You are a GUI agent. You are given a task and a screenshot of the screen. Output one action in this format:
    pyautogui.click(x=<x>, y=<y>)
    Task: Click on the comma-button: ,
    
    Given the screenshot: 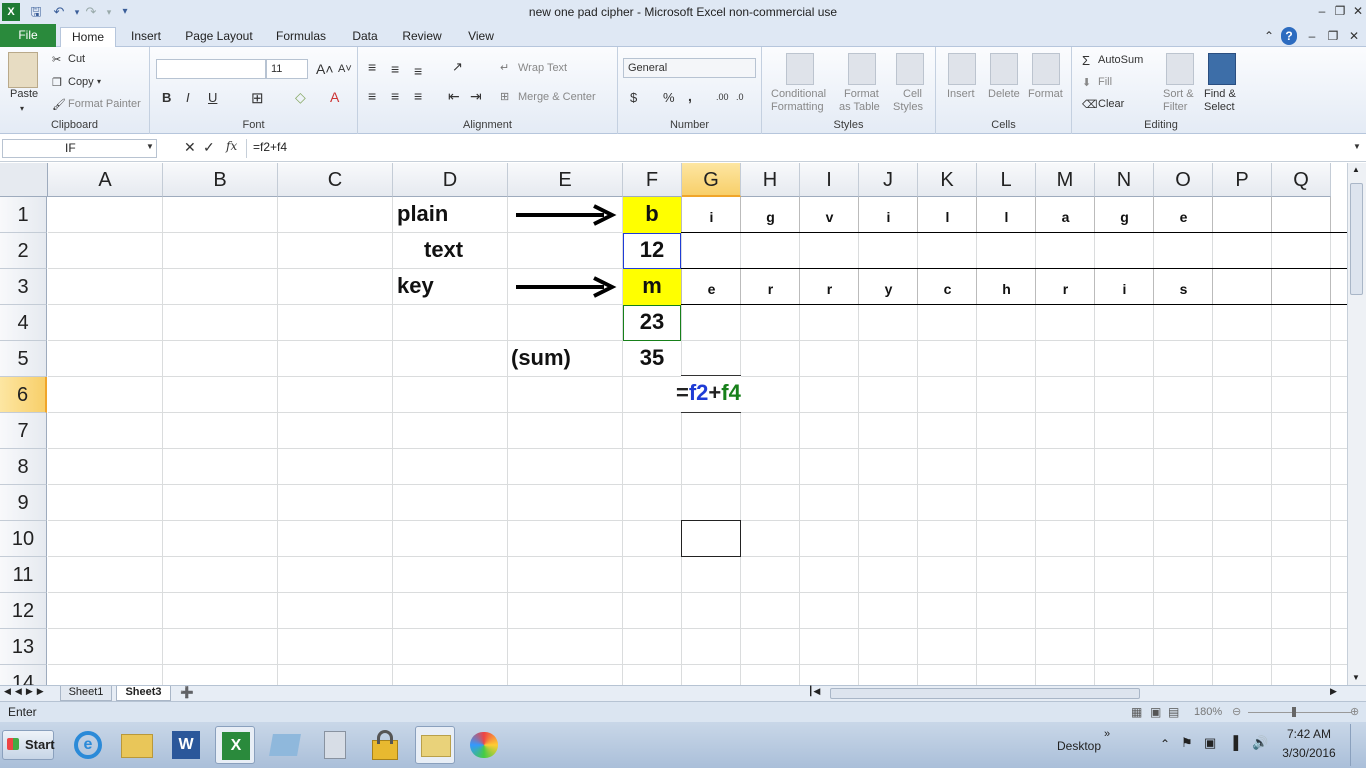 What is the action you would take?
    pyautogui.click(x=690, y=96)
    